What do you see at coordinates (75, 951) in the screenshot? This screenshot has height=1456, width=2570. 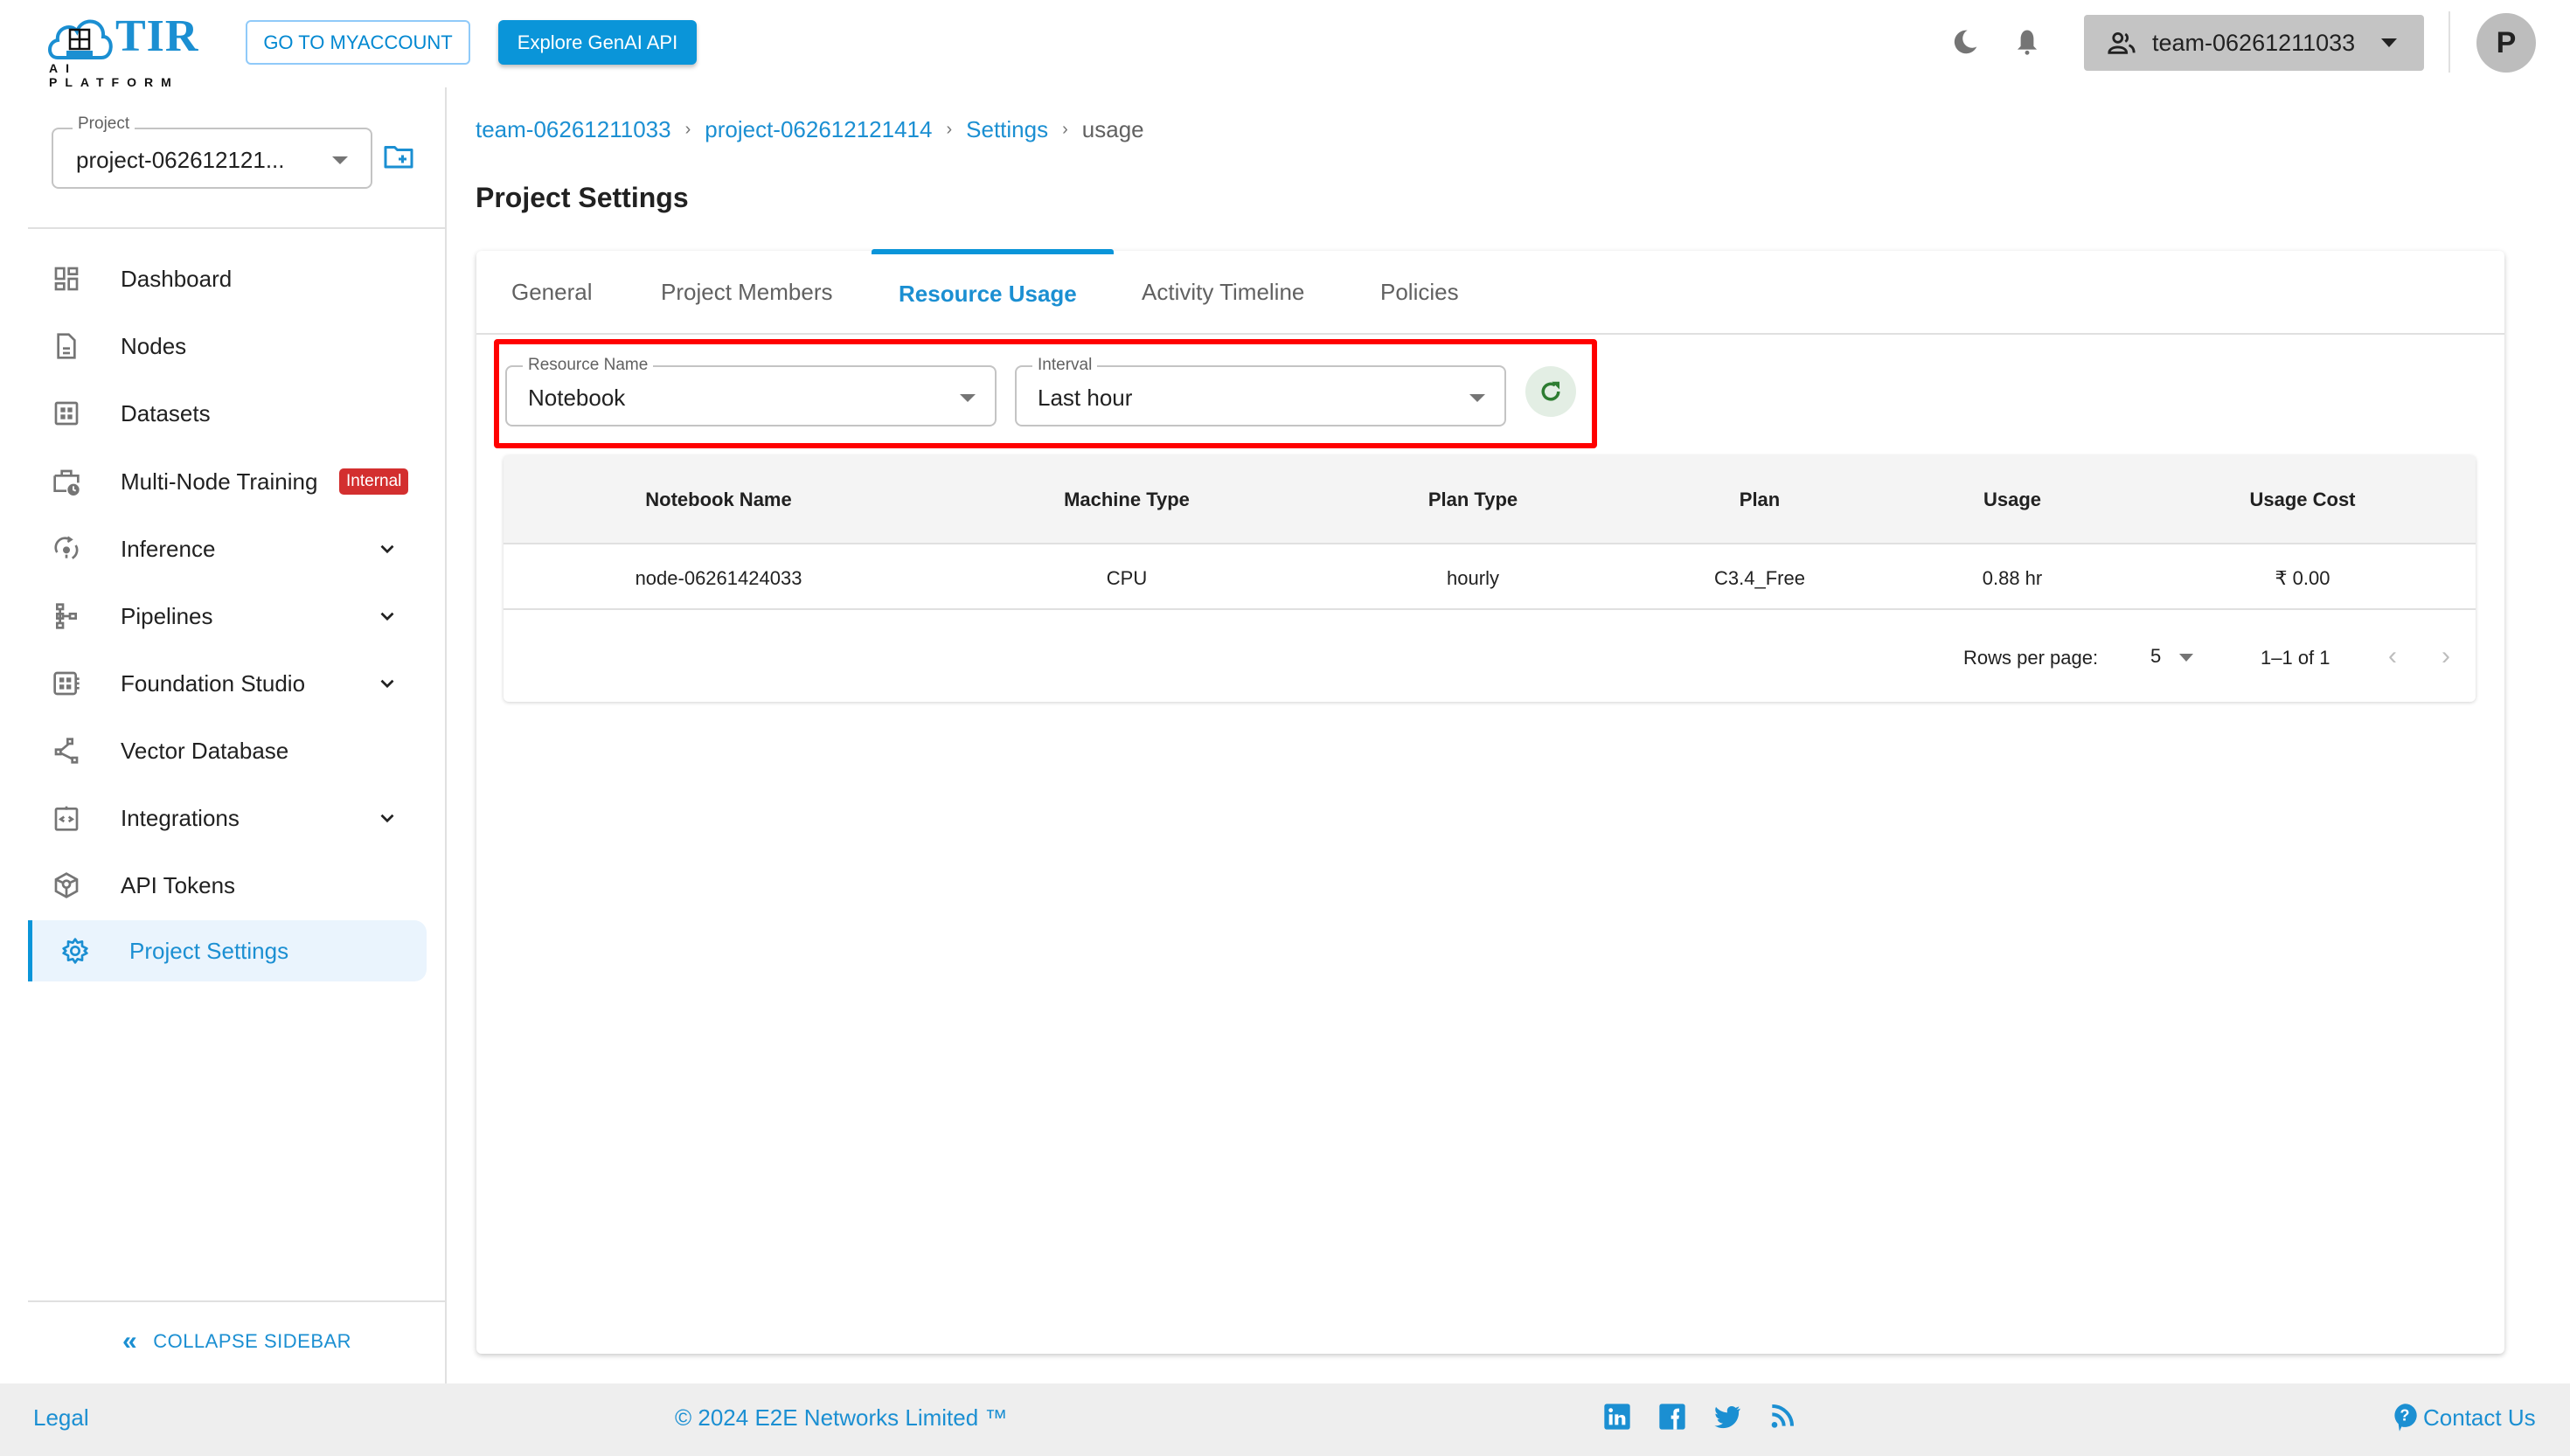 I see `gear-icon` at bounding box center [75, 951].